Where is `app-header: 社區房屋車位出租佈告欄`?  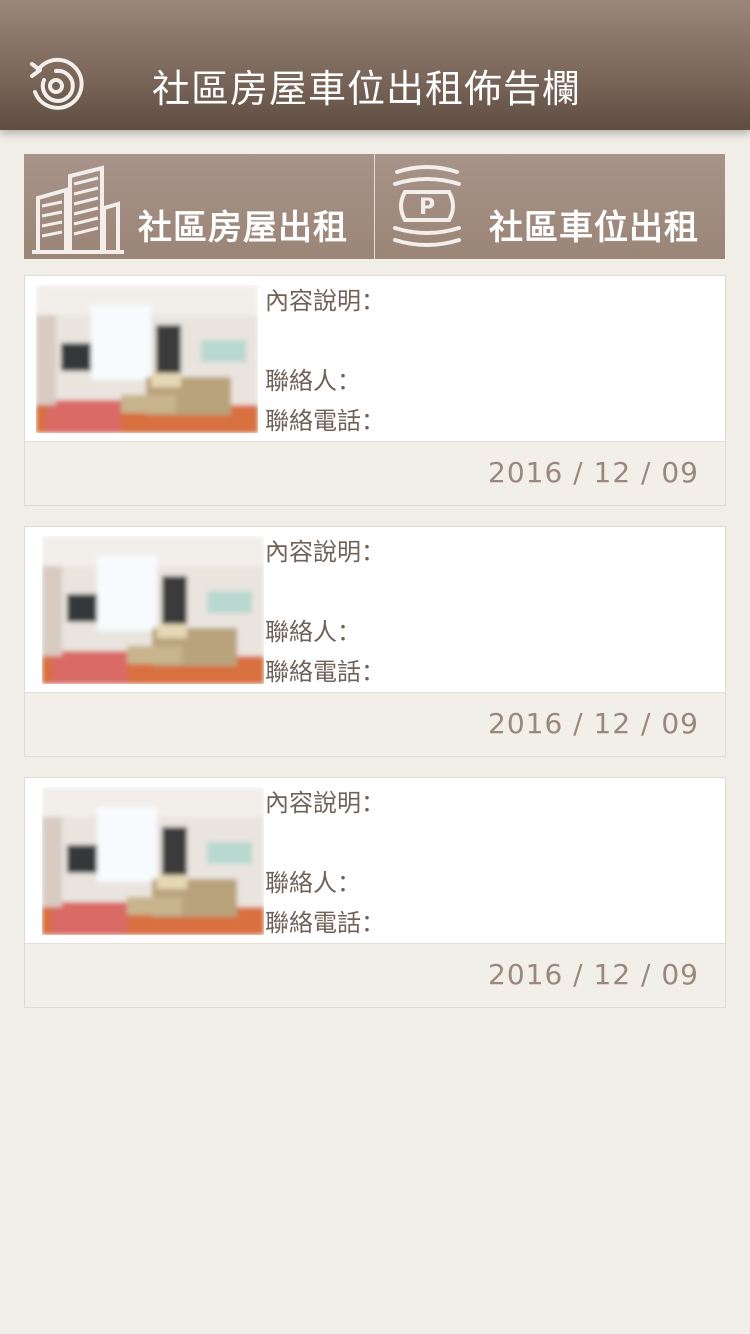 app-header: 社區房屋車位出租佈告欄 is located at coordinates (375, 65).